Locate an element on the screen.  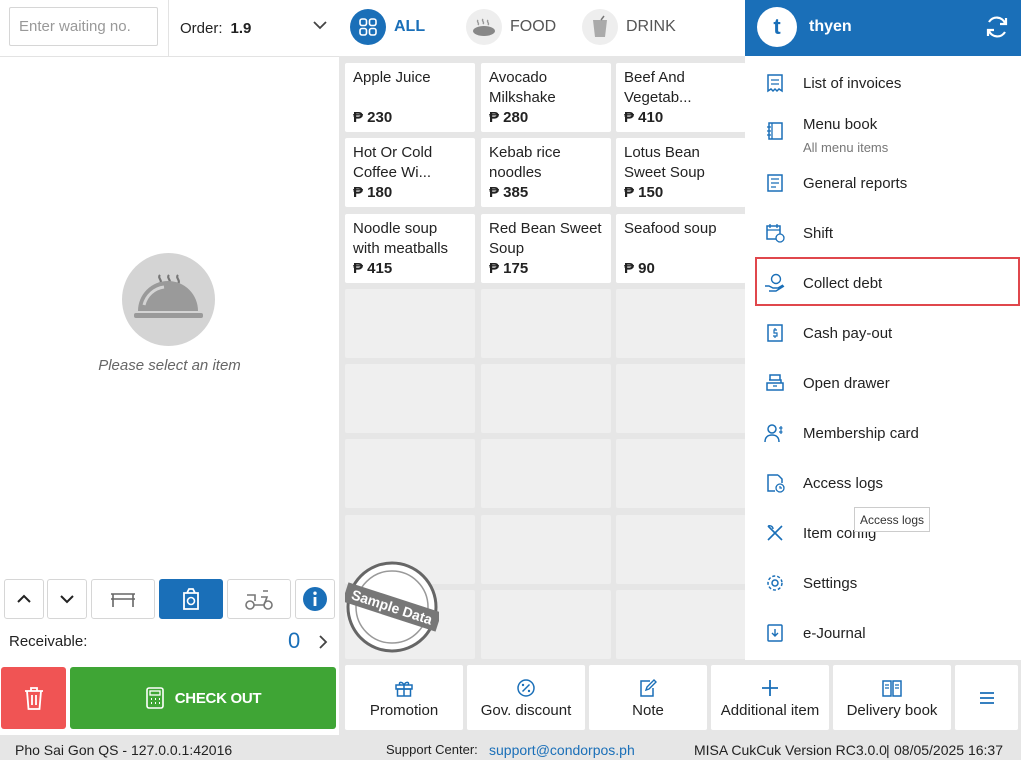
version-info: MISA CukCuk Version RC3.0.0 is located at coordinates (790, 750).